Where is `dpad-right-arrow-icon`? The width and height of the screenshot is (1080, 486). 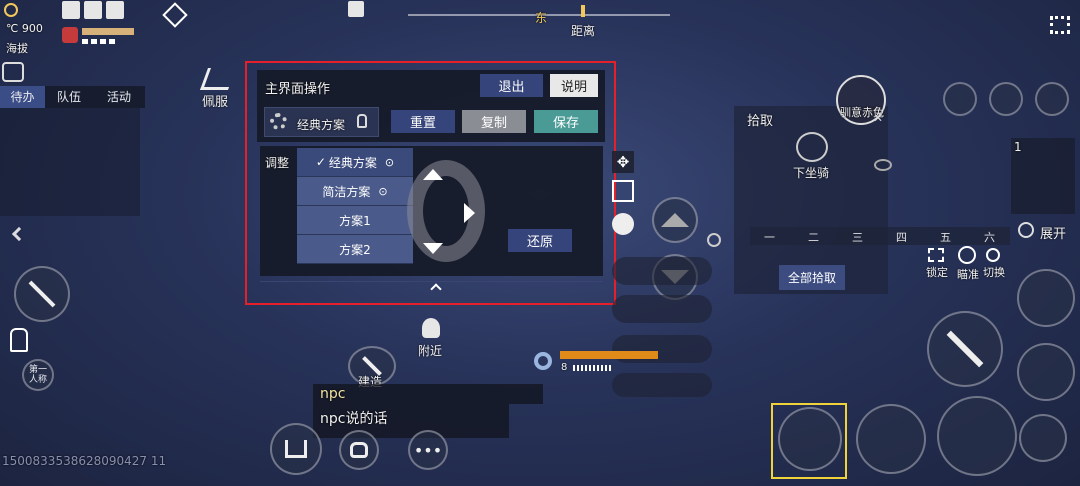
dpad-right-arrow-icon is located at coordinates (469, 213).